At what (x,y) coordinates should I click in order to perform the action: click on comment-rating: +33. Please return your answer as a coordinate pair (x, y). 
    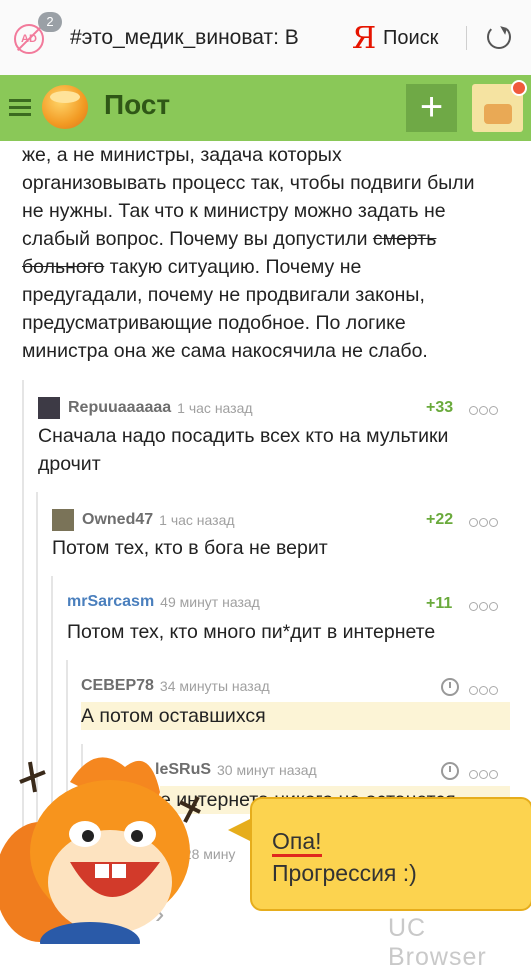
    Looking at the image, I should click on (440, 407).